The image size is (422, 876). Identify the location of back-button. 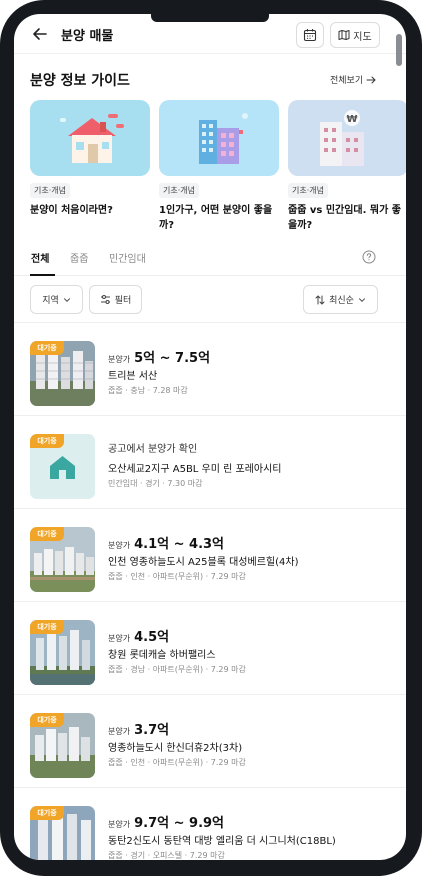
(40, 34).